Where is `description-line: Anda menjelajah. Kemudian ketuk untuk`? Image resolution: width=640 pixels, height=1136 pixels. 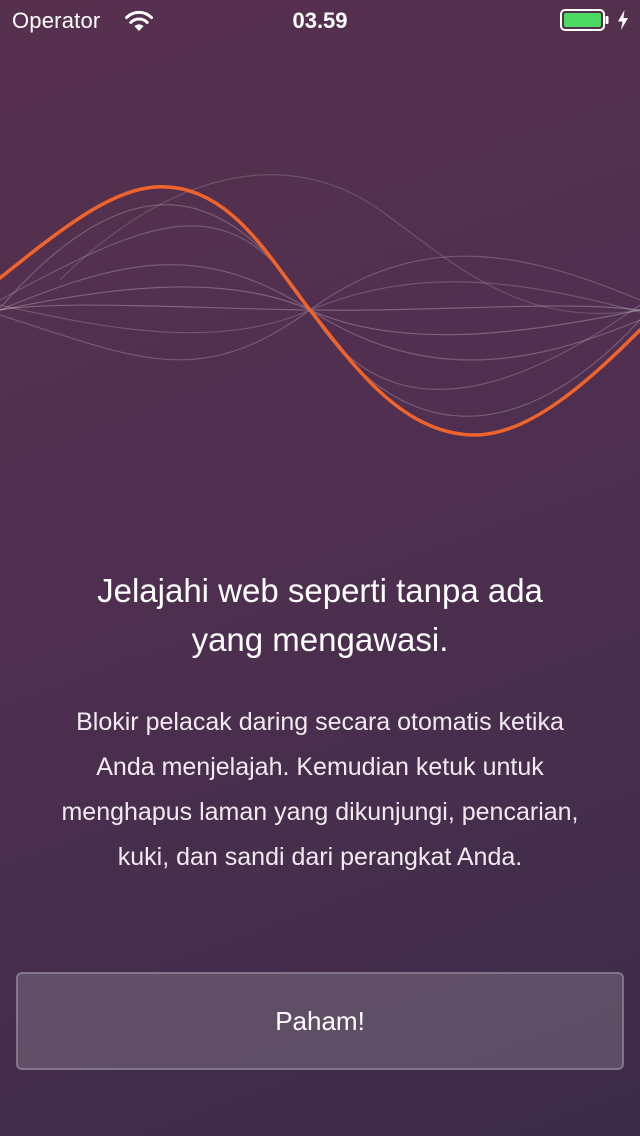 description-line: Anda menjelajah. Kemudian ketuk untuk is located at coordinates (320, 767).